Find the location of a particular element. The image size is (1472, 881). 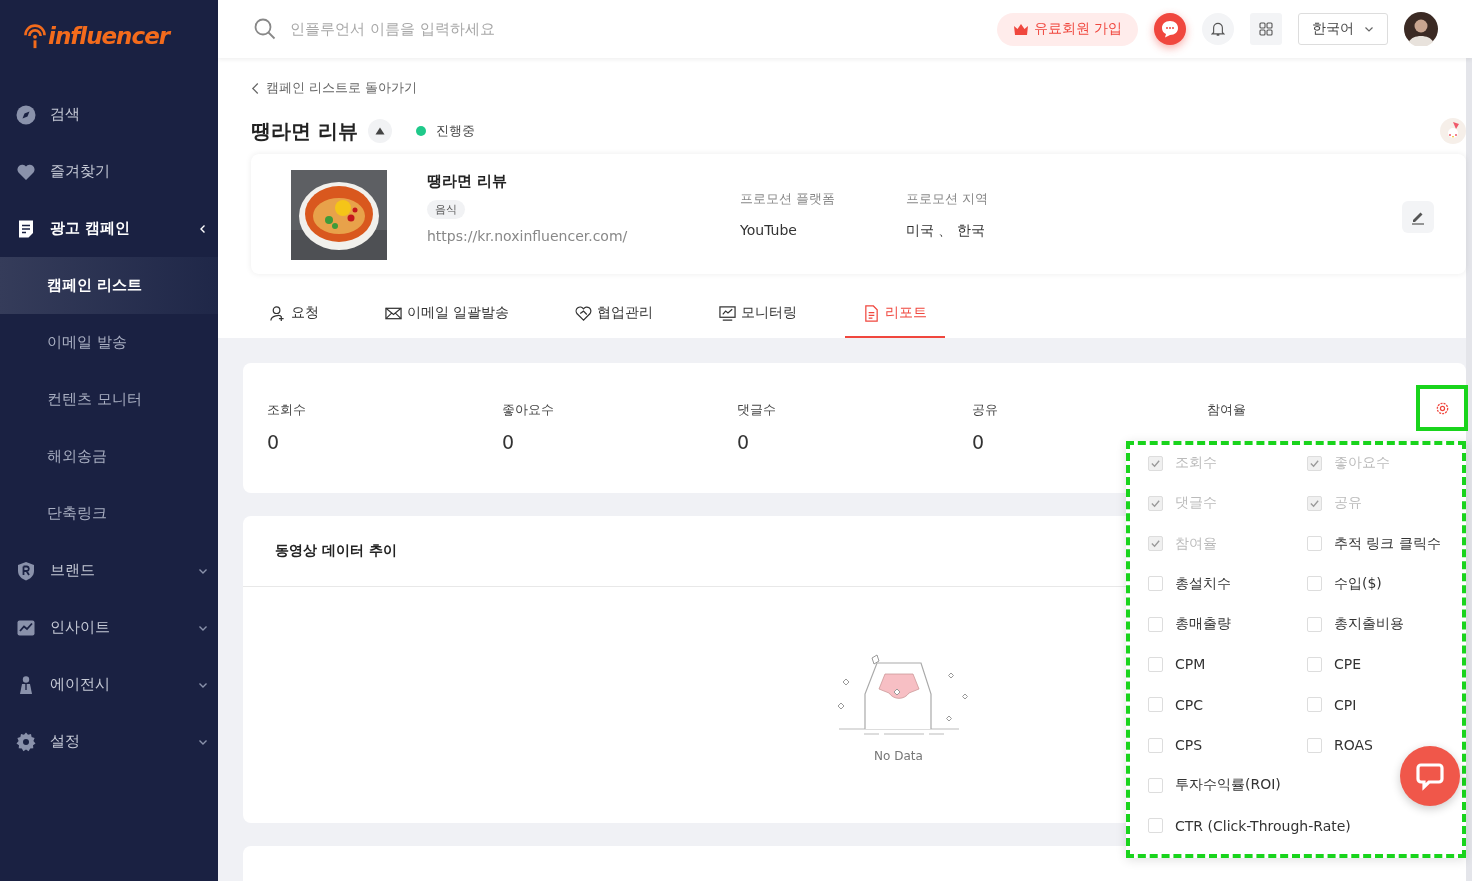

stat-label: 공유 is located at coordinates (985, 410).